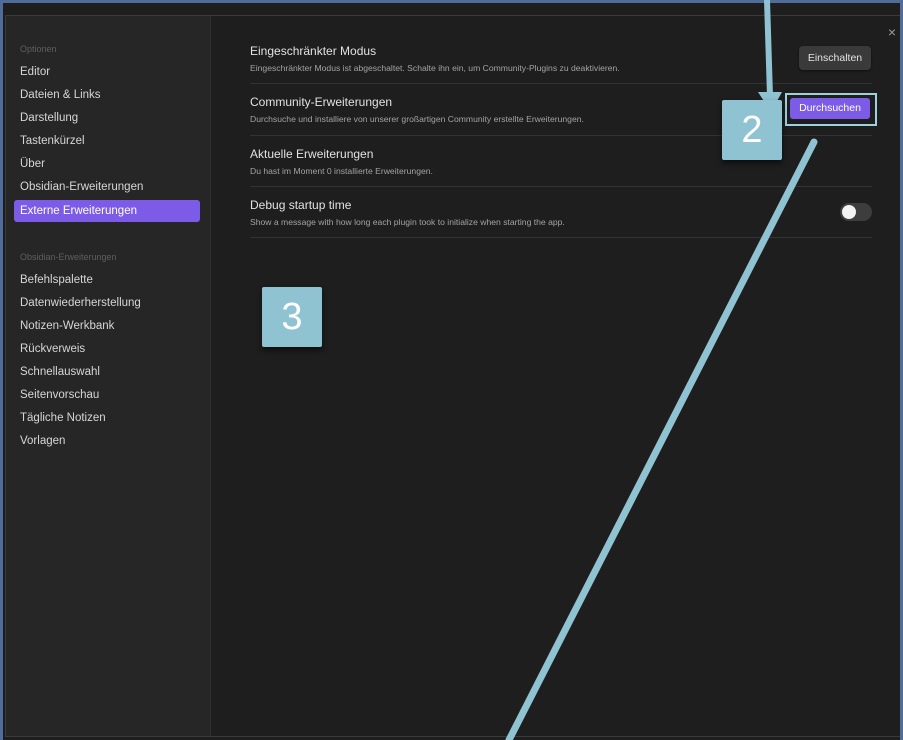 The width and height of the screenshot is (903, 740). Describe the element at coordinates (68, 257) in the screenshot. I see `sidebar-heading-core-plugins: Obsidian-Erweiterungen` at that location.